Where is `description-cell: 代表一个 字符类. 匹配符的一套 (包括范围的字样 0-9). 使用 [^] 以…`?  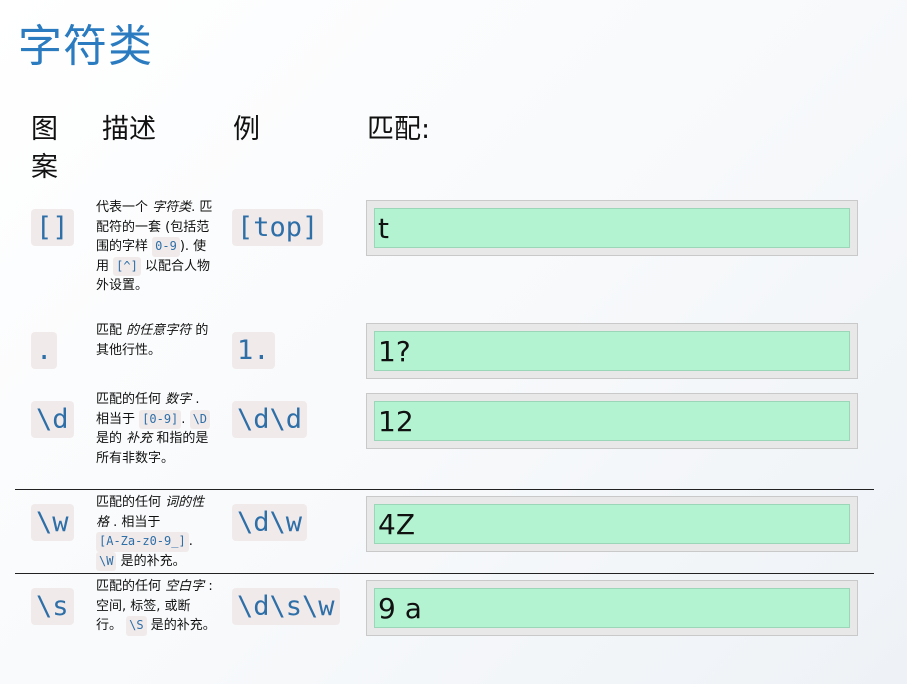
description-cell: 代表一个 字符类. 匹配符的一套 (包括范围的字样 0-9). 使用 [^] 以… is located at coordinates (154, 246).